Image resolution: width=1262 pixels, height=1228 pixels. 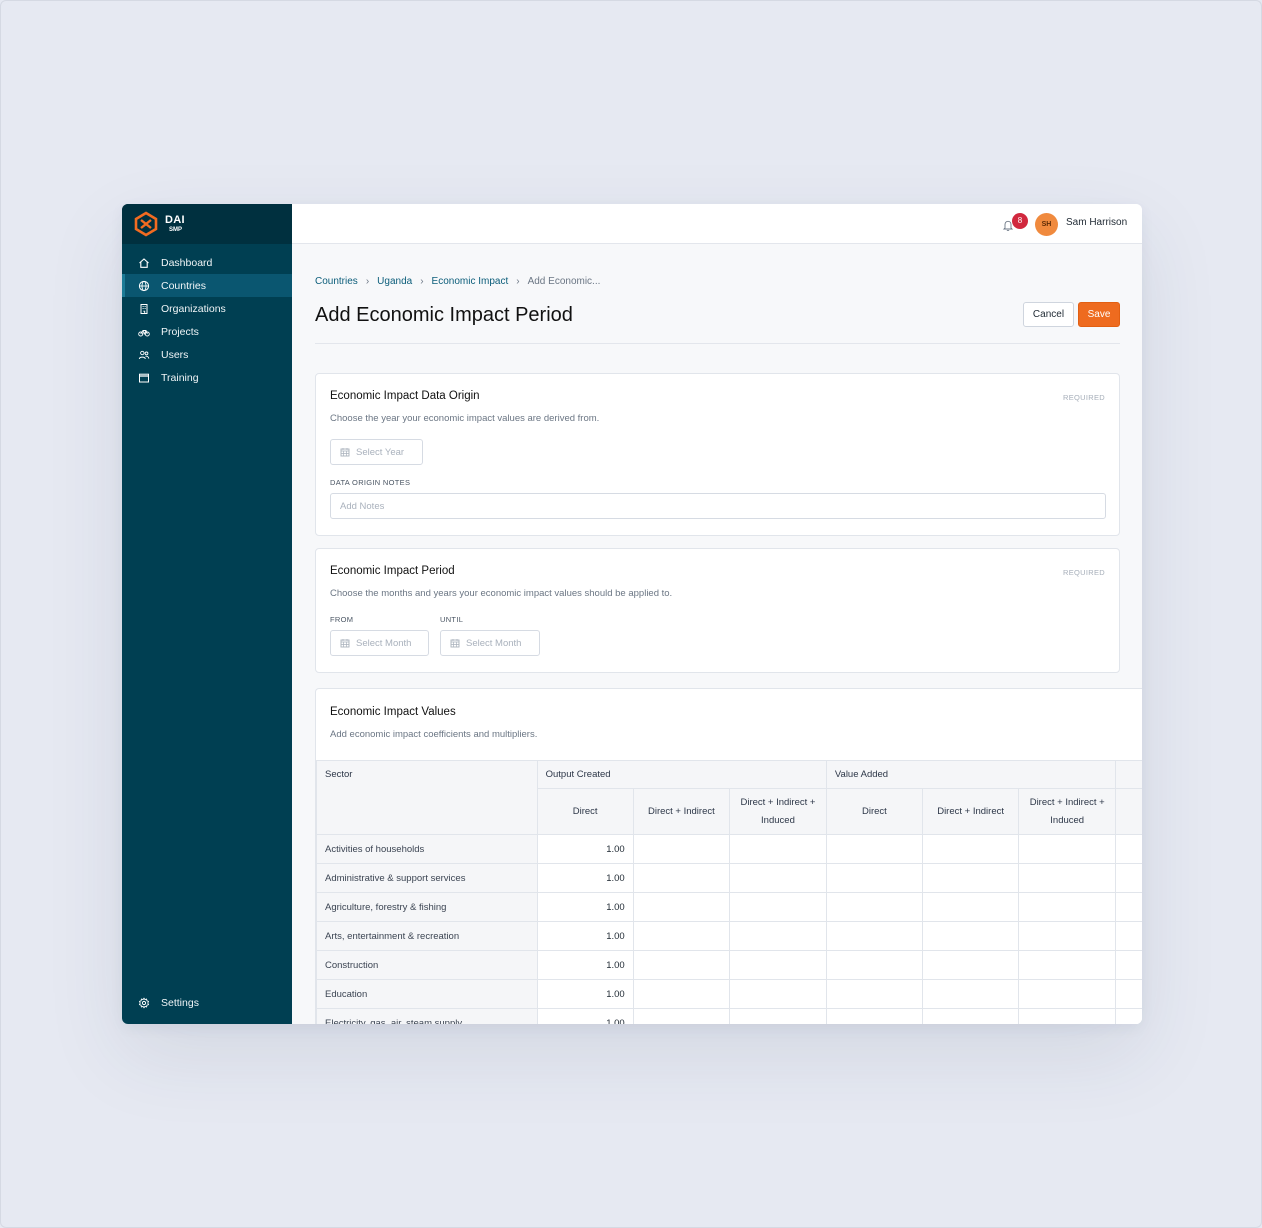 What do you see at coordinates (490, 643) in the screenshot?
I see `until-month-select: Select Month` at bounding box center [490, 643].